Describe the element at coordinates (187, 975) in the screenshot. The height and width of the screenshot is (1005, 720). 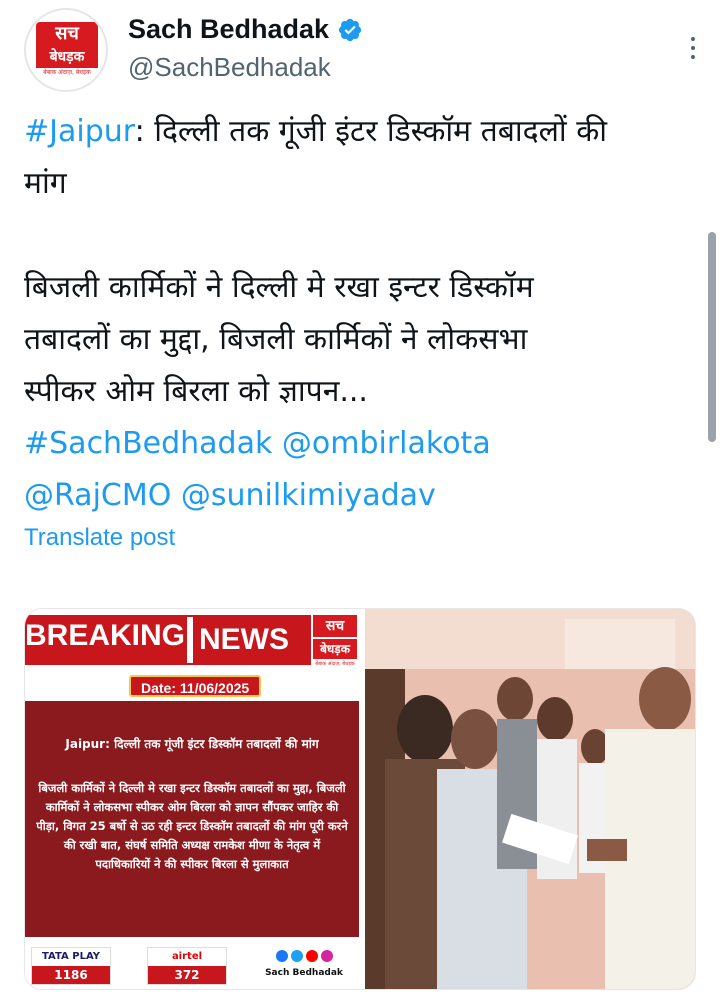
I see `airtel-channel: 372` at that location.